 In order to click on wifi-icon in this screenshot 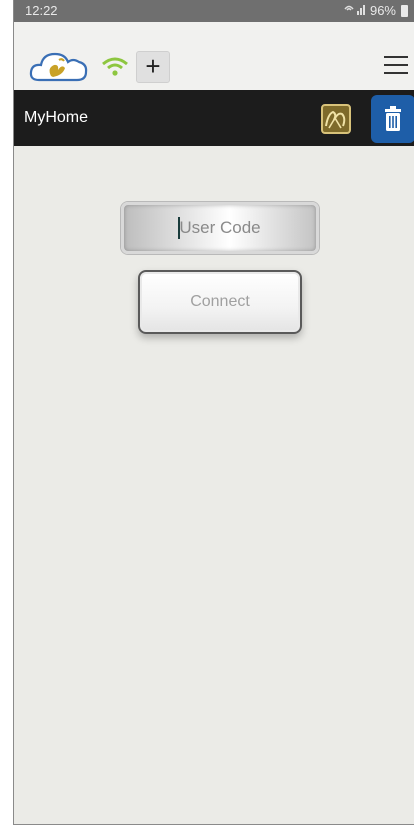, I will do `click(115, 67)`.